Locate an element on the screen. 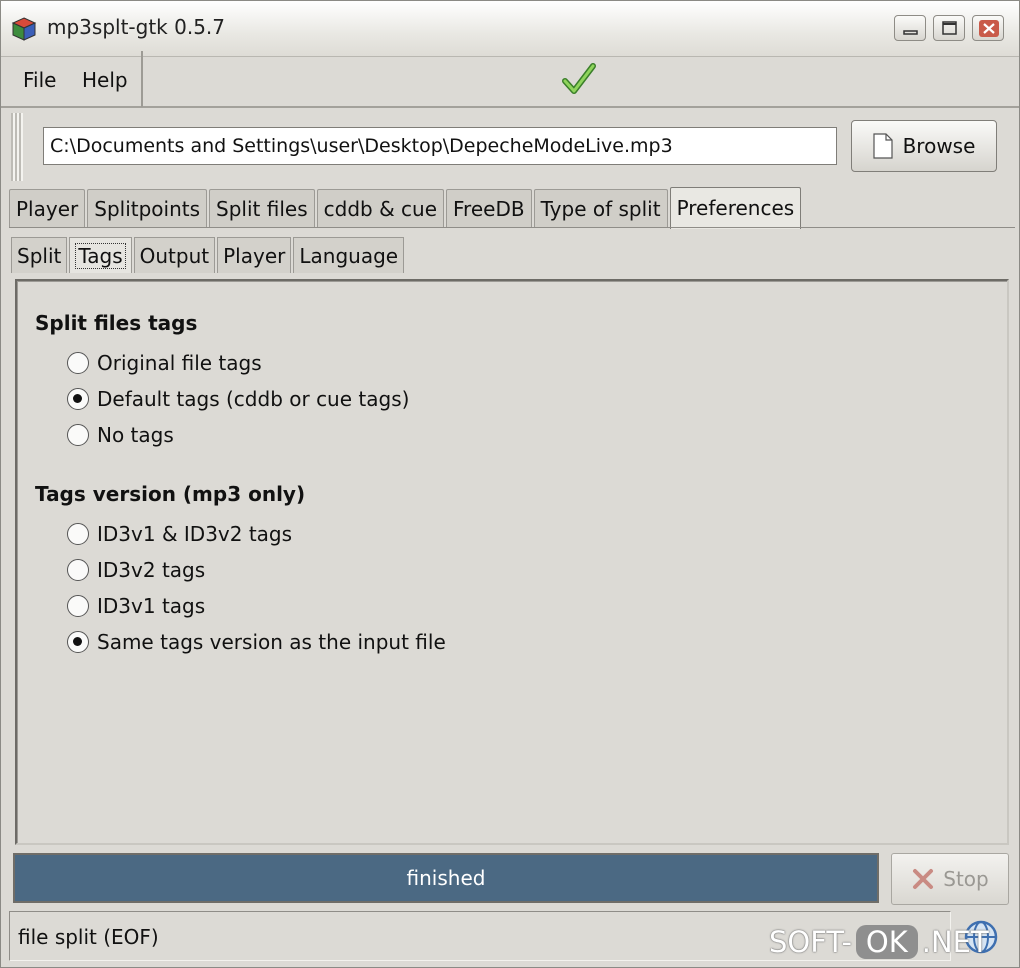  progress-text: finished is located at coordinates (446, 878).